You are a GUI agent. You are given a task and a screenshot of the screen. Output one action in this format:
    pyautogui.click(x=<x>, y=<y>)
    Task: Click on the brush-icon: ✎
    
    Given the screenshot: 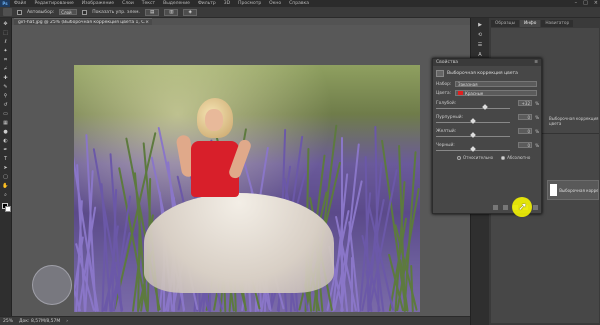 What is the action you would take?
    pyautogui.click(x=5, y=87)
    